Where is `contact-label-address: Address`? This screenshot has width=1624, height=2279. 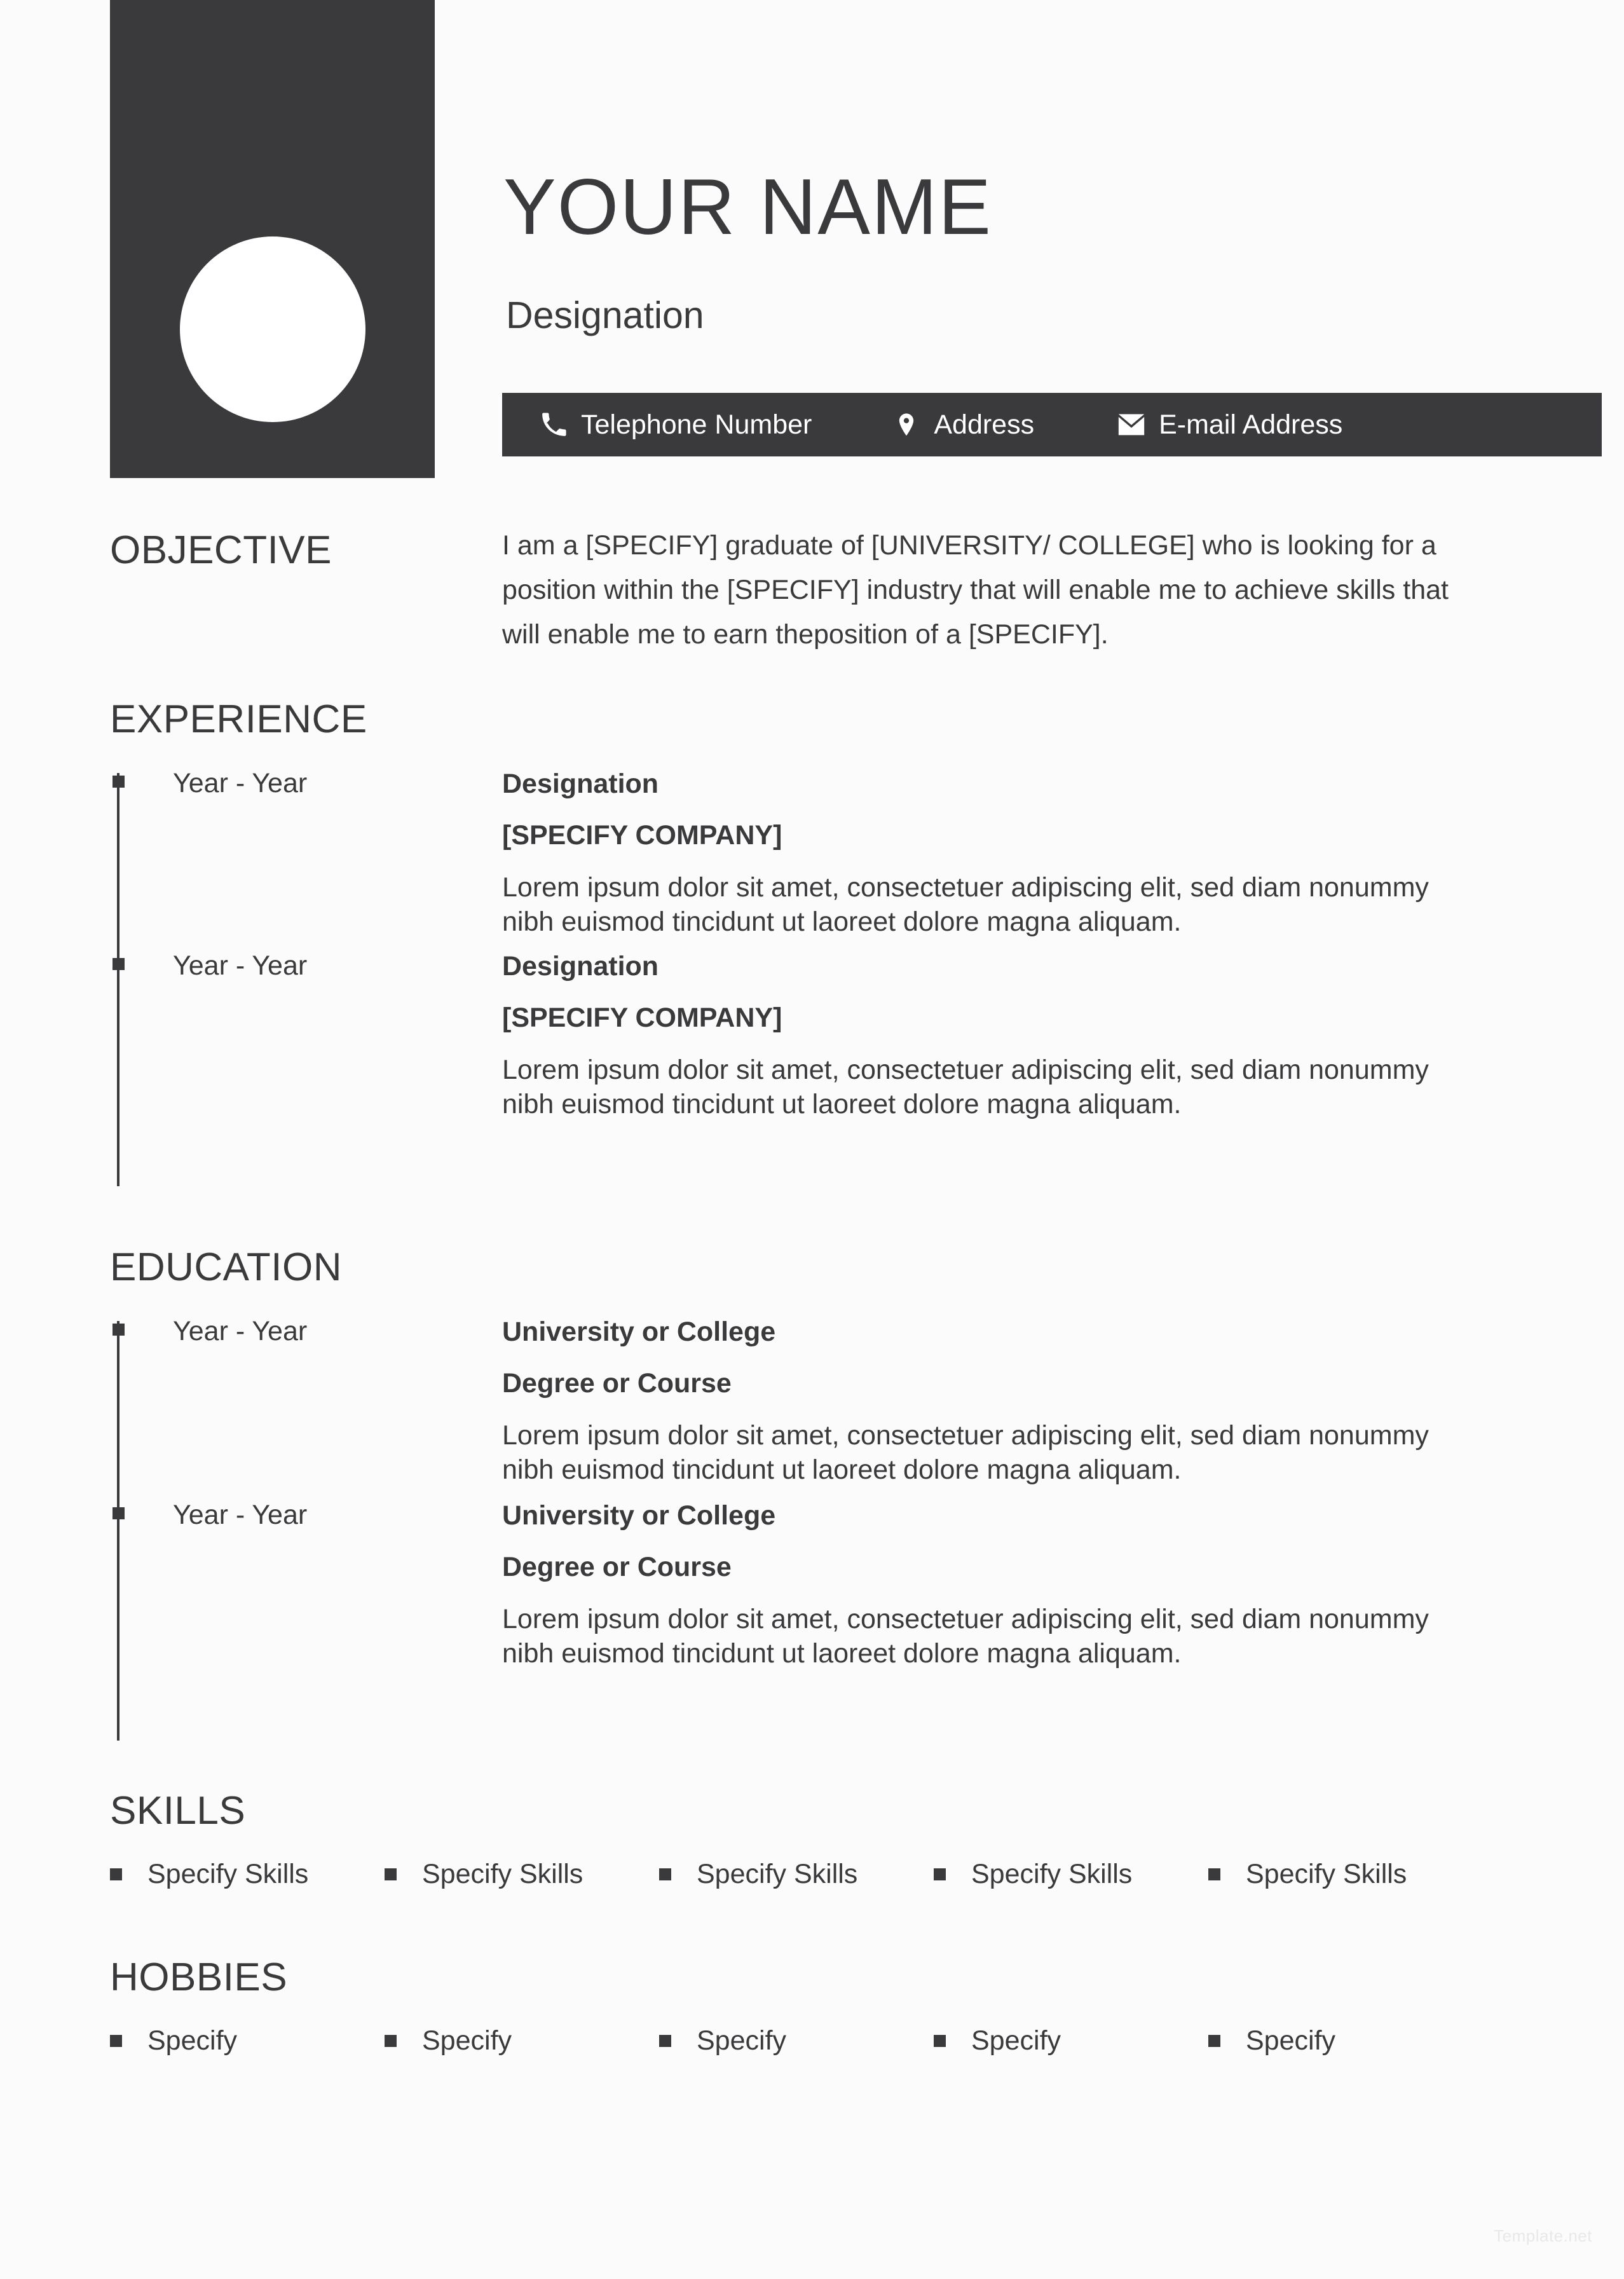
contact-label-address: Address is located at coordinates (985, 424).